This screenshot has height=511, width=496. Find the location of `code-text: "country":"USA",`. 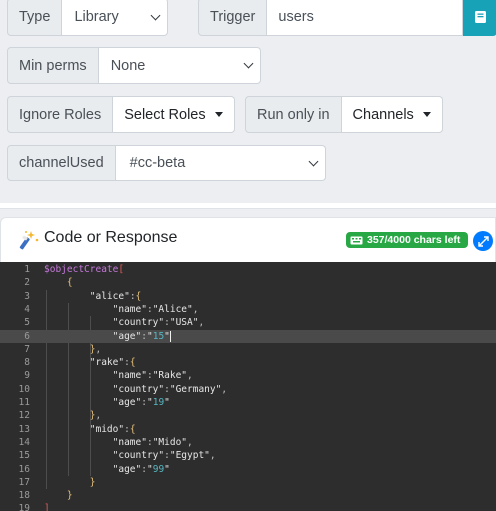

code-text: "country":"USA", is located at coordinates (158, 323).